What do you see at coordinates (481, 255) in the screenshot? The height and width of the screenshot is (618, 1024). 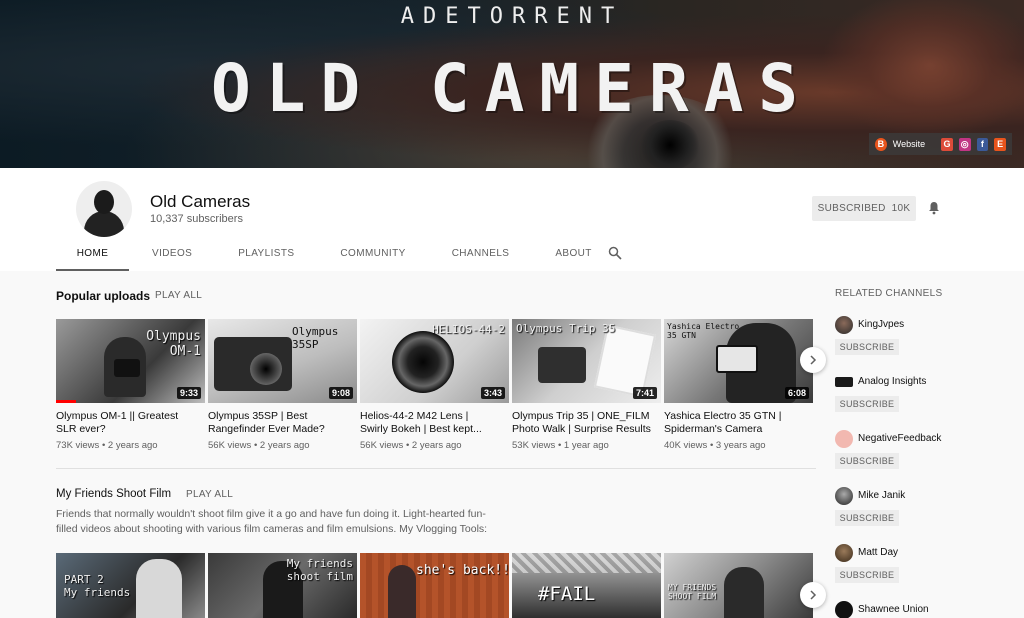 I see `tab-channels: CHANNELS` at bounding box center [481, 255].